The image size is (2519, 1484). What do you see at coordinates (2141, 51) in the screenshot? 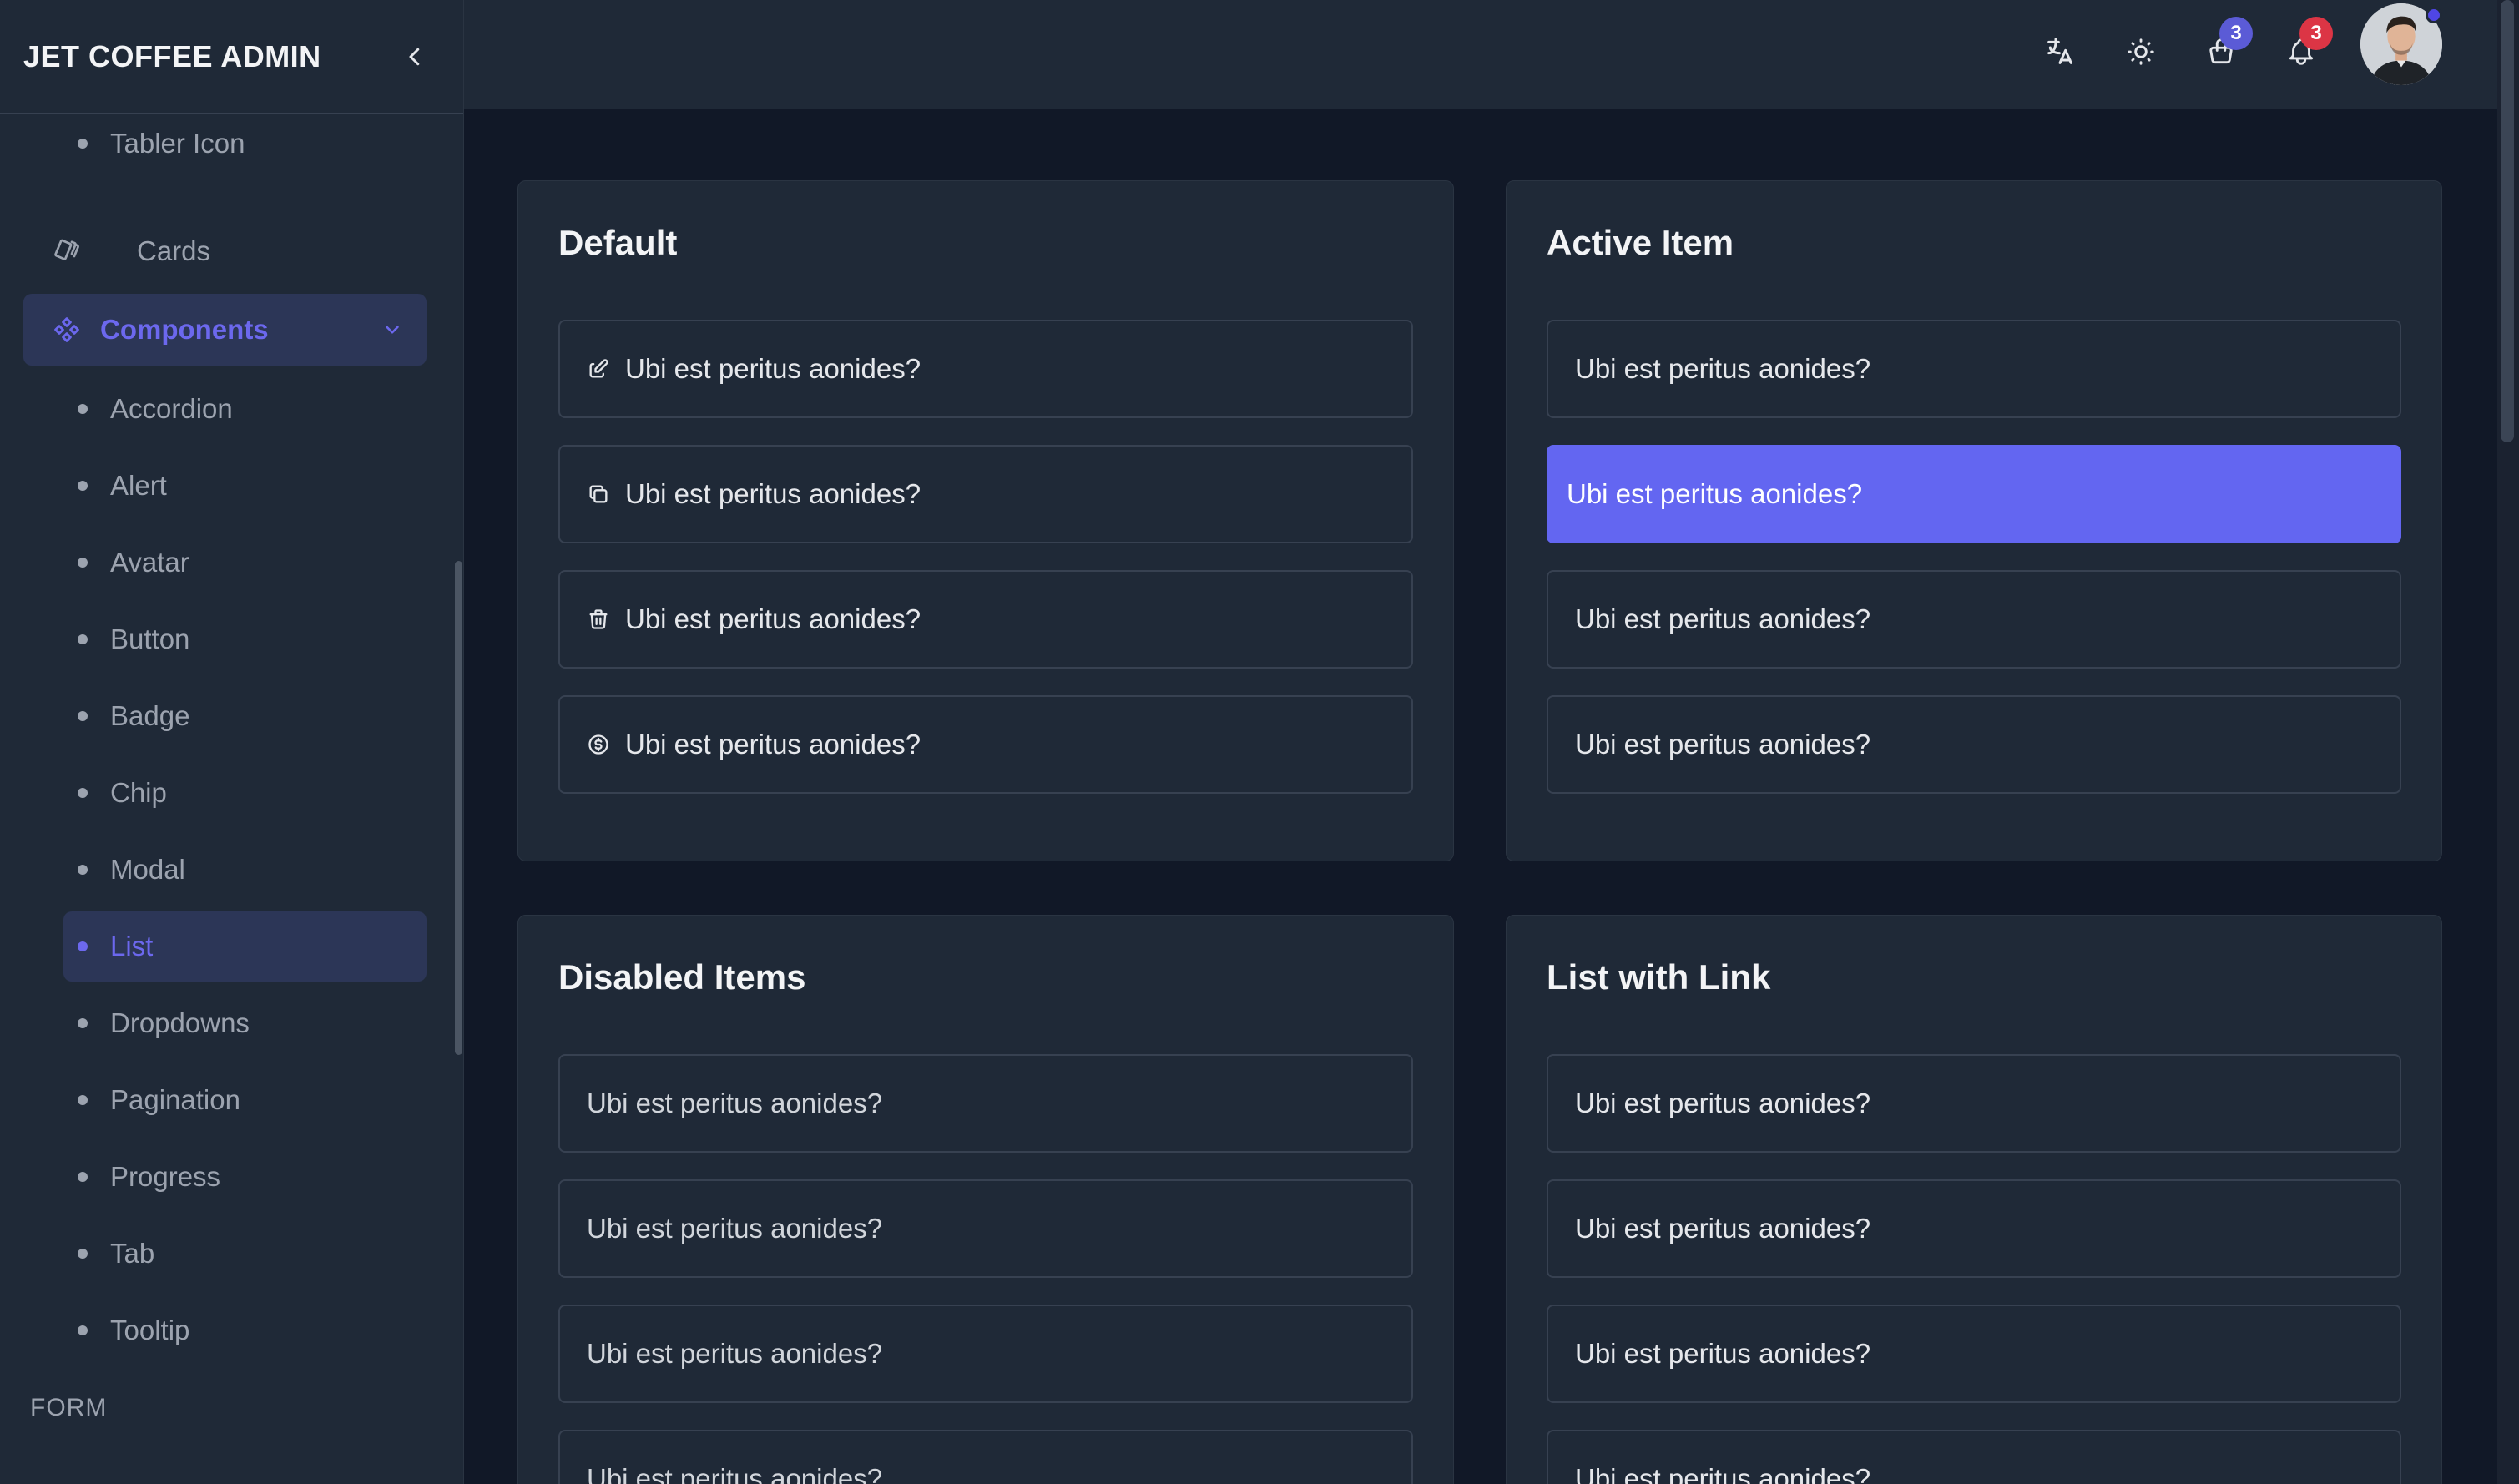
I see `theme-toggle-button` at bounding box center [2141, 51].